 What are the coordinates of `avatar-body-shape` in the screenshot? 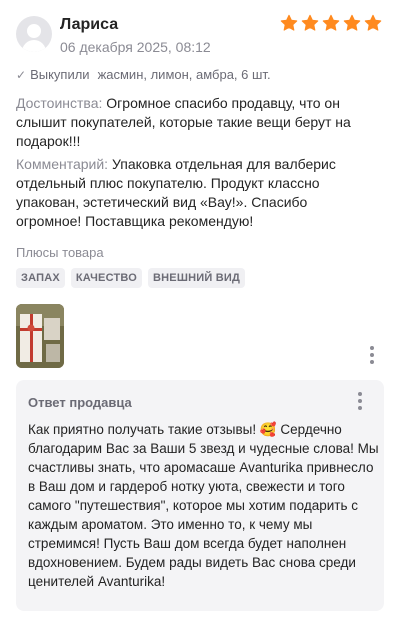 It's located at (34, 46).